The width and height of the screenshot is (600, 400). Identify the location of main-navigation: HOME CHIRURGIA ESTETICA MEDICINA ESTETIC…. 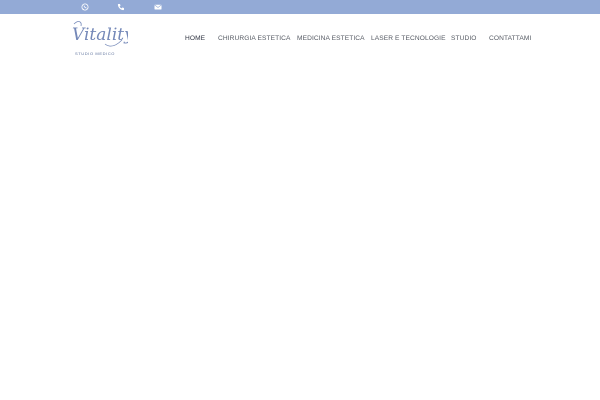
(300, 39).